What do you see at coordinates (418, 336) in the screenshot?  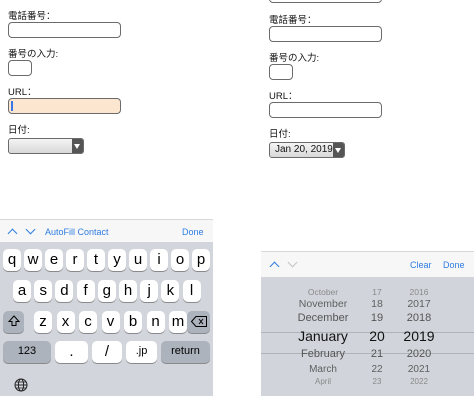 I see `picker-year-selected: 2019` at bounding box center [418, 336].